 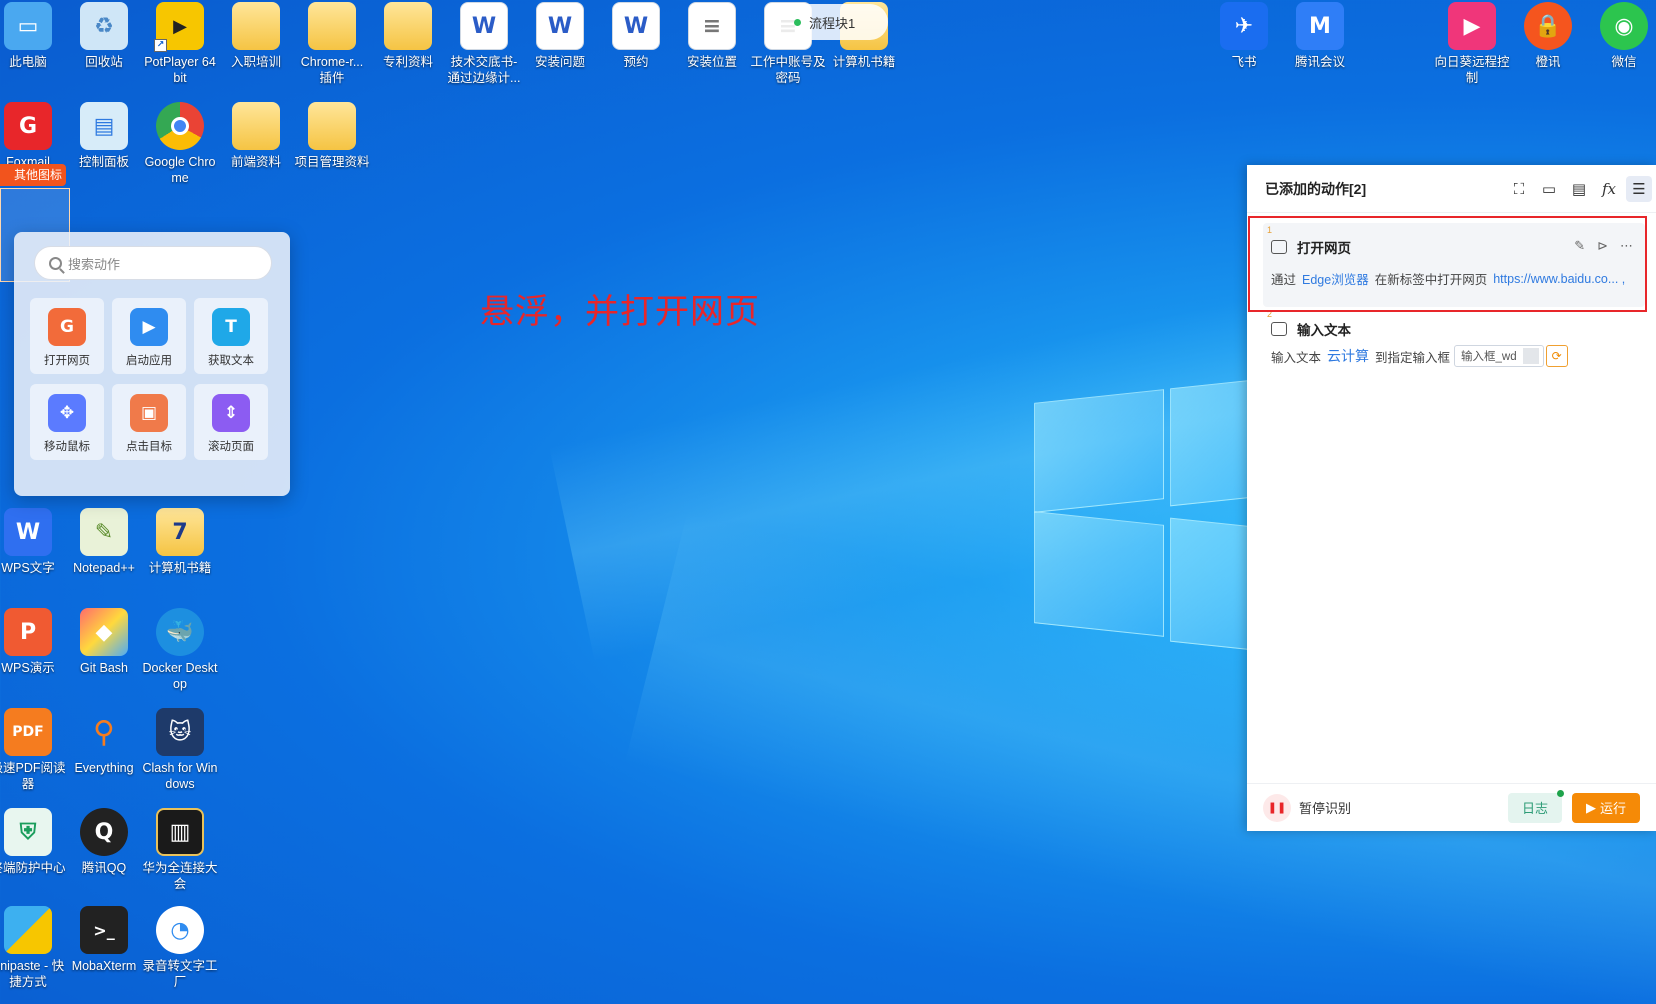 I want to click on desktop-icon-sunflower: ▶ 向日葵远程控制, so click(x=1472, y=48).